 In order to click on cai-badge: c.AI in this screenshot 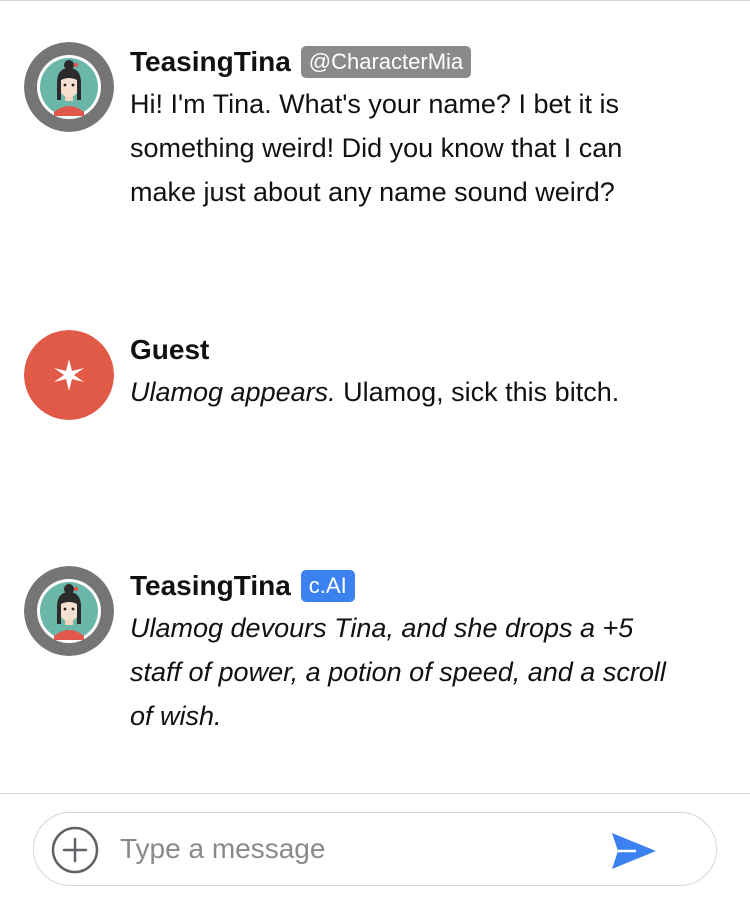, I will do `click(327, 586)`.